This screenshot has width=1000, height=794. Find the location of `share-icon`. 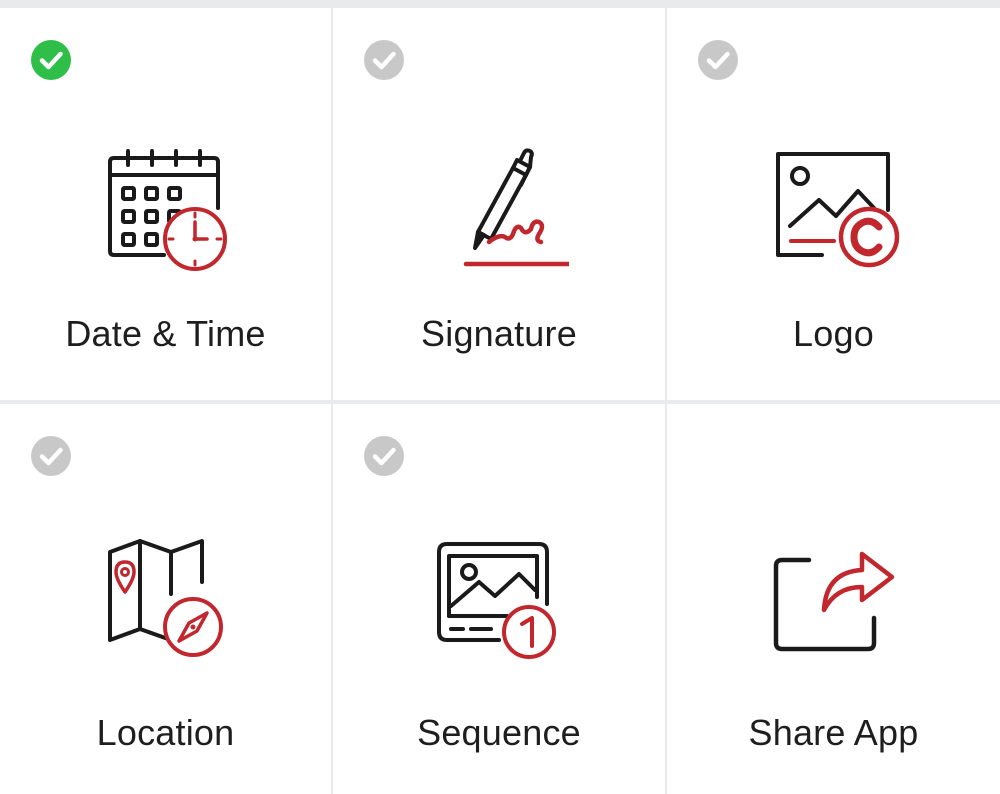

share-icon is located at coordinates (833, 601).